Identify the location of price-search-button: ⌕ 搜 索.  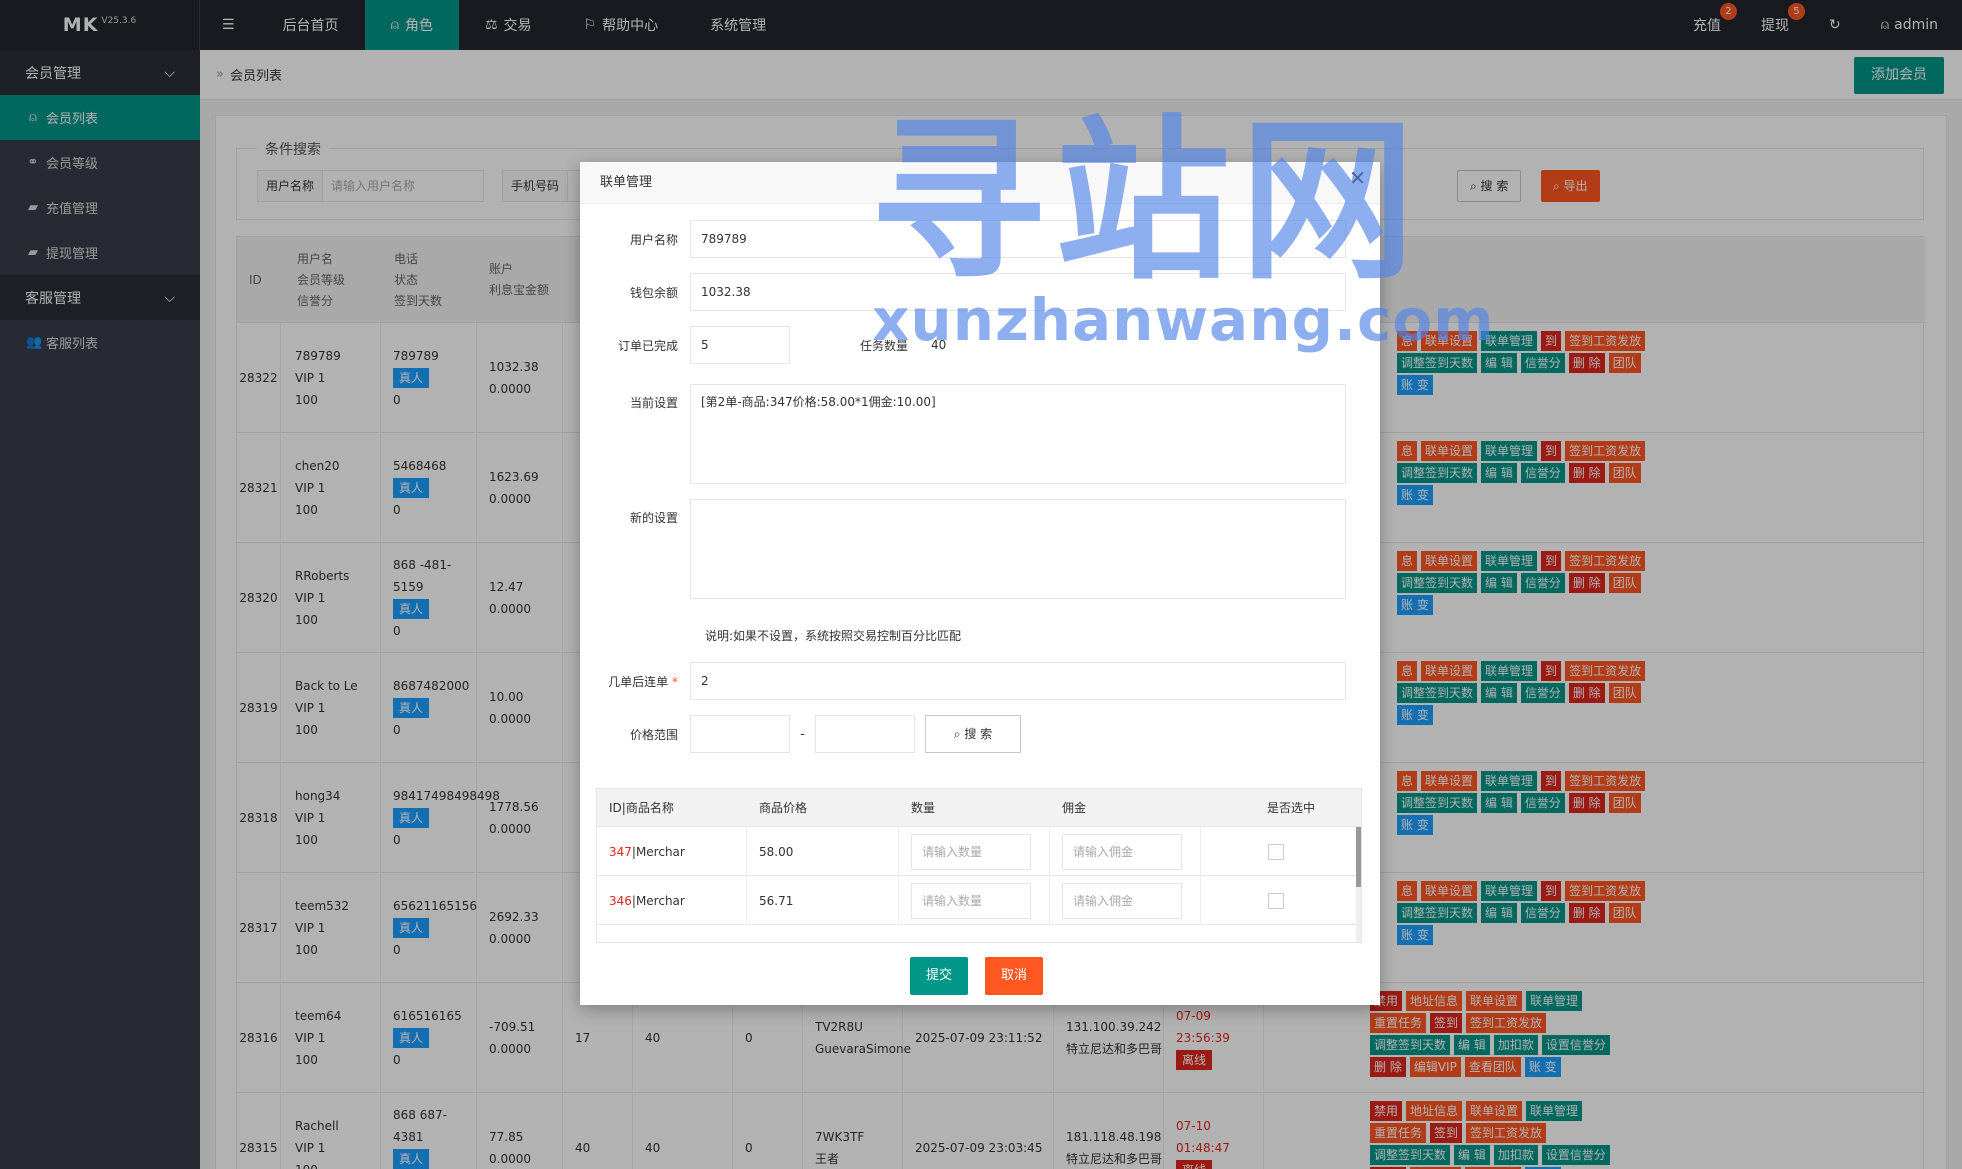
(973, 734).